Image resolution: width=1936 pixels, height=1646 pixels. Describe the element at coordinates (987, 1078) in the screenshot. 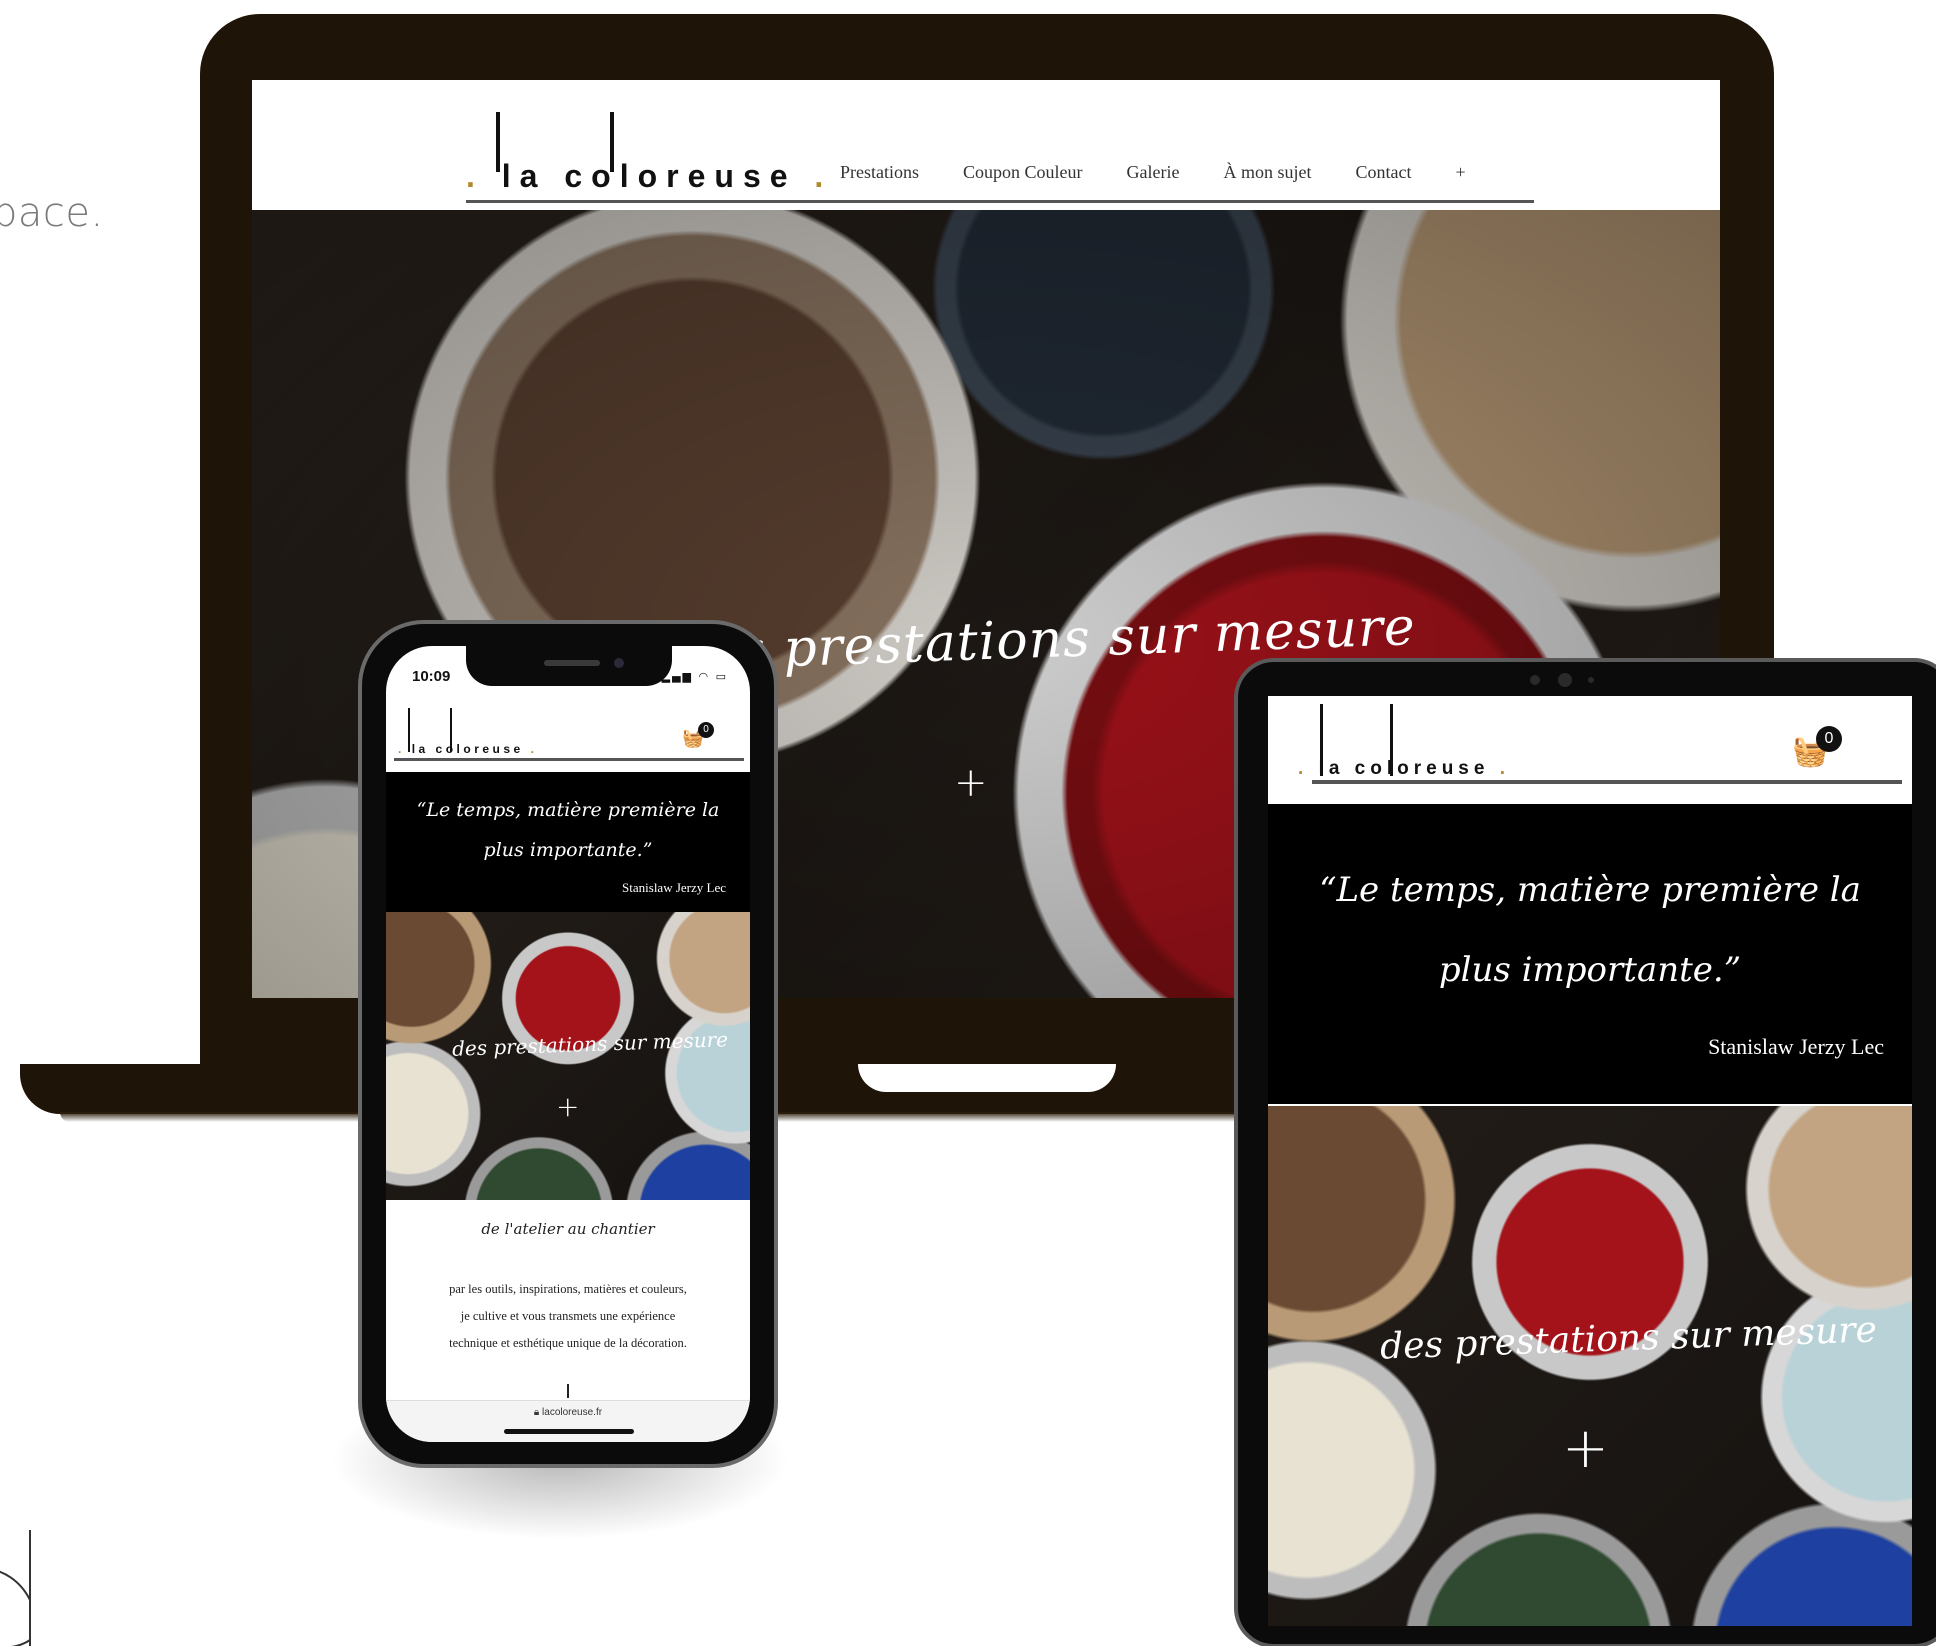

I see `laptop-trackpad-notch` at that location.